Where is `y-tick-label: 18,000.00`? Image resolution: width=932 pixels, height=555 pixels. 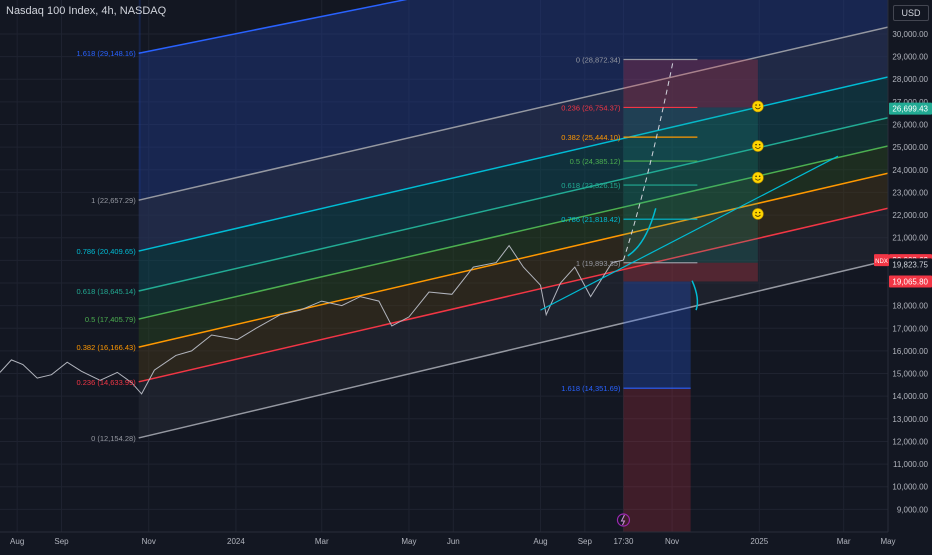 y-tick-label: 18,000.00 is located at coordinates (910, 306).